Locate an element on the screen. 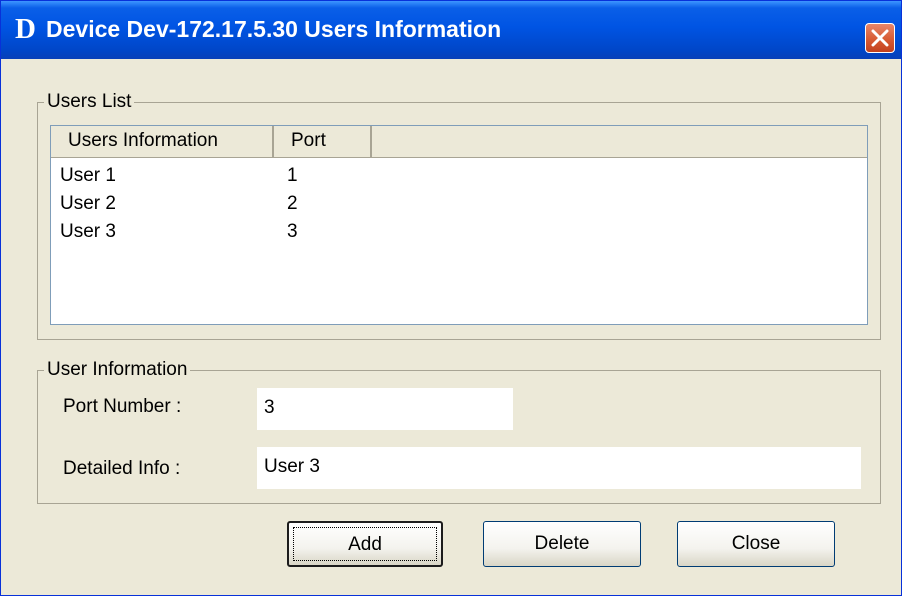  window-title: Device Dev-172.17.5.30 Users Information is located at coordinates (274, 29).